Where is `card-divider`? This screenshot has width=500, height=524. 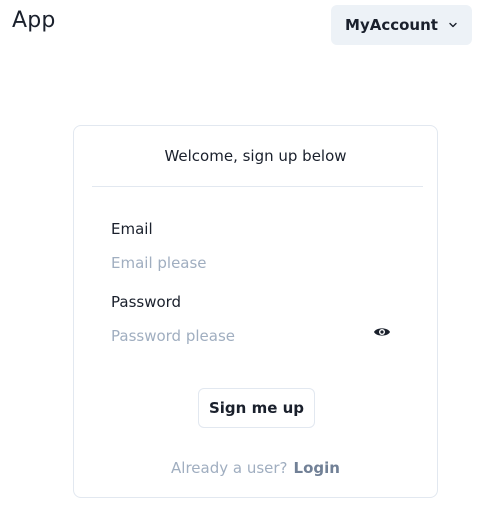 card-divider is located at coordinates (257, 186).